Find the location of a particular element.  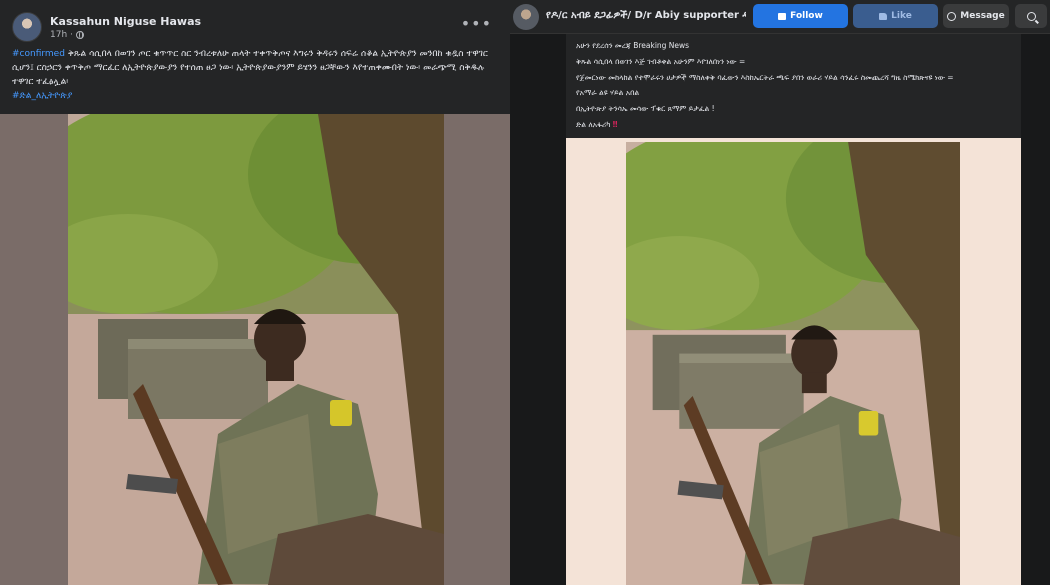

post-meta: Kassahun Niguse Hawas 17h · is located at coordinates (125, 27).